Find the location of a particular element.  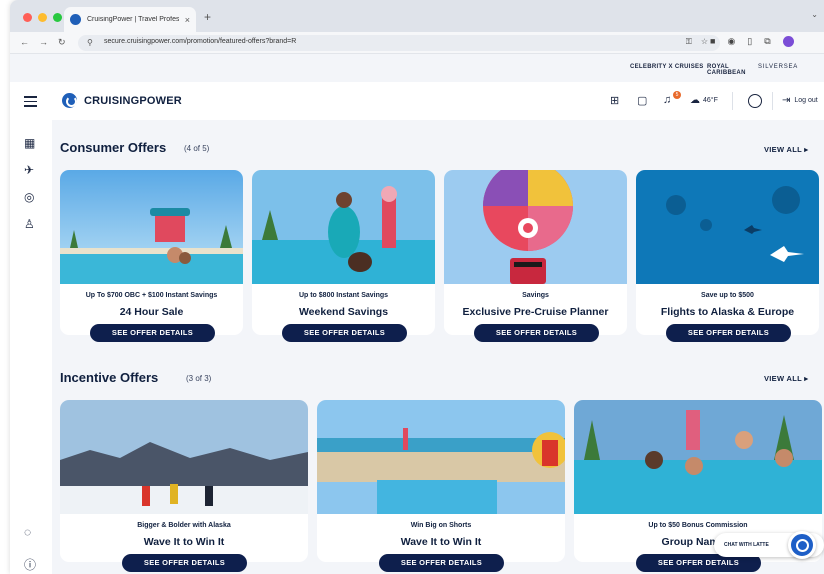

profile-avatar-icon is located at coordinates (788, 41).